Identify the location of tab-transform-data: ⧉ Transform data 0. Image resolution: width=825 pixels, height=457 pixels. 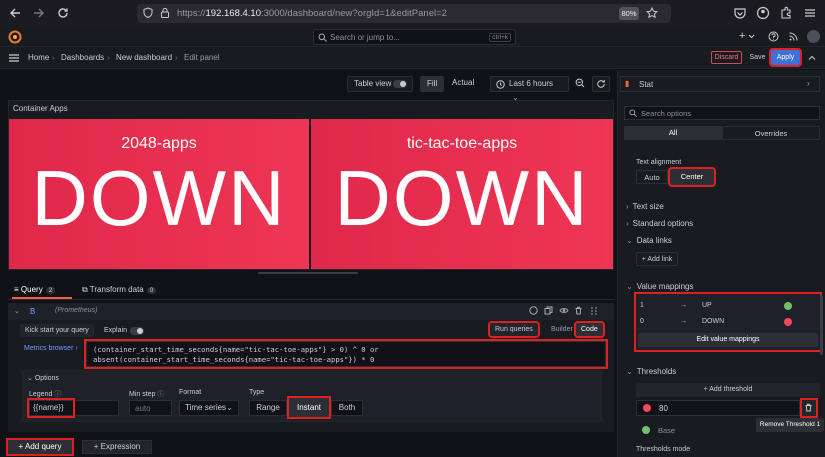
(119, 290).